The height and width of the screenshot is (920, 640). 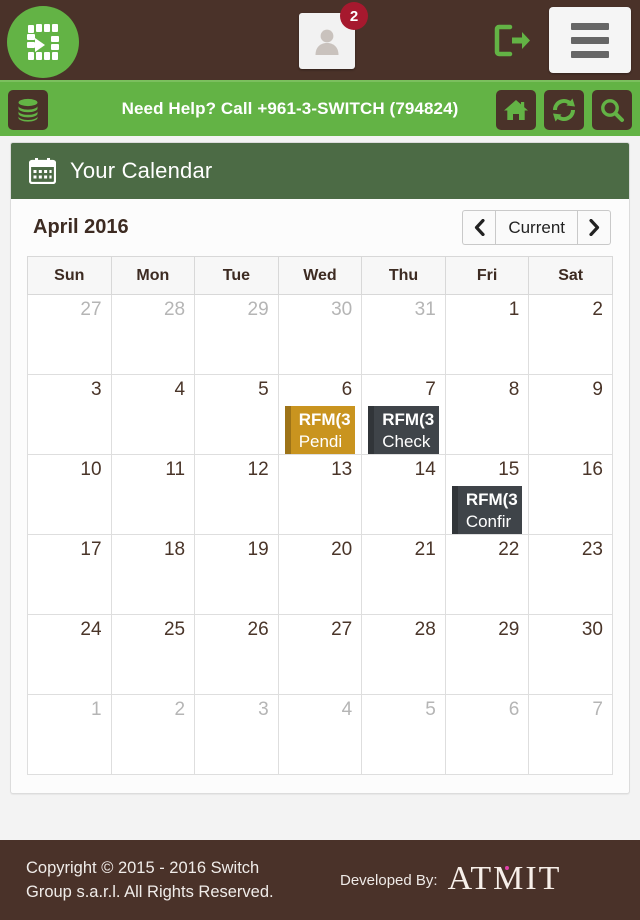 I want to click on top-header-bar: 2, so click(x=320, y=40).